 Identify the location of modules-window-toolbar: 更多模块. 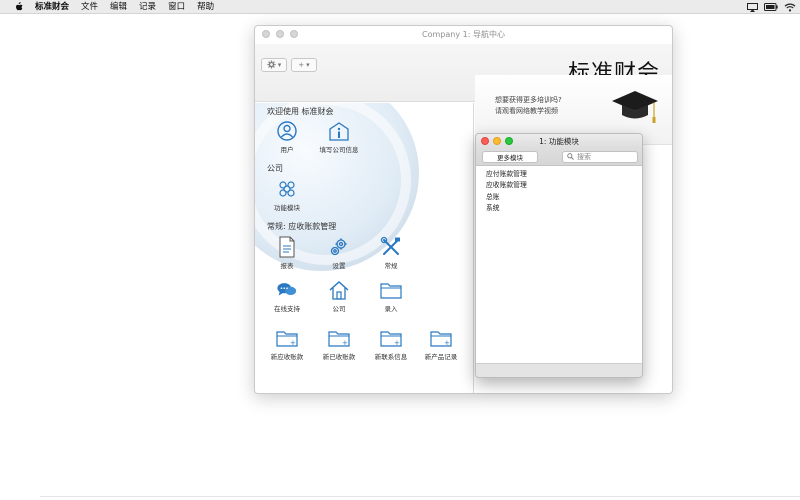
(559, 157).